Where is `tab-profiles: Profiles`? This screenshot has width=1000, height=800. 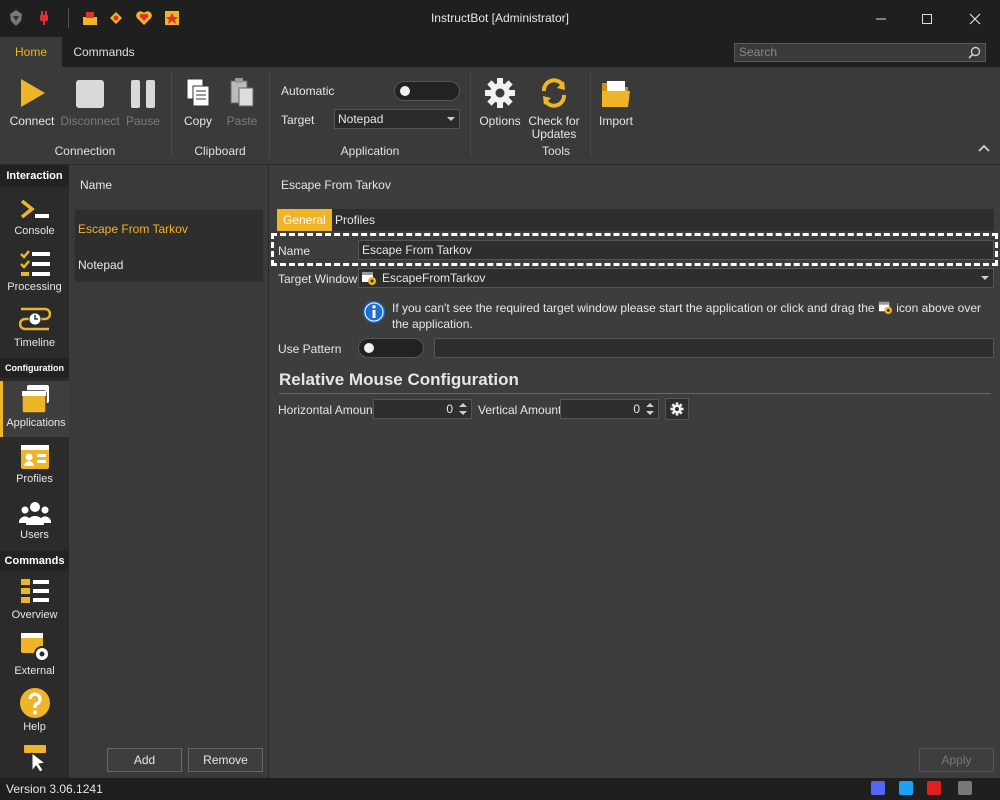
tab-profiles: Profiles is located at coordinates (355, 220).